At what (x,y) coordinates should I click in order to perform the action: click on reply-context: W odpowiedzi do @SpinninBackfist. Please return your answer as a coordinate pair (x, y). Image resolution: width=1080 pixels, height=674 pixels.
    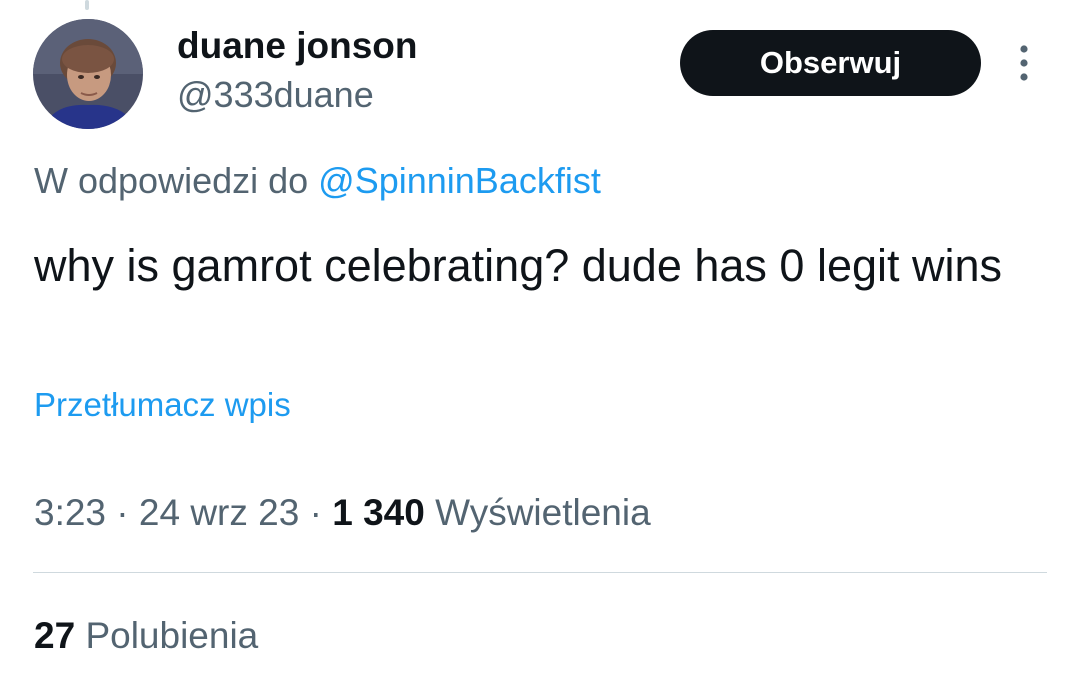
    Looking at the image, I should click on (317, 181).